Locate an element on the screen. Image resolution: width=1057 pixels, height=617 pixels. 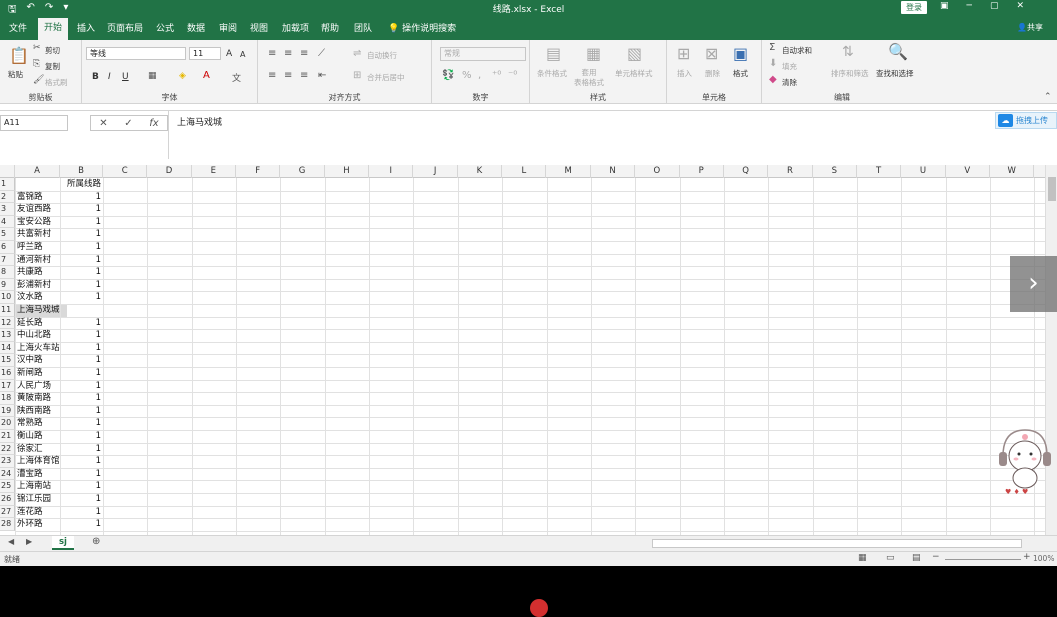
cell-a25: 上海南站 is located at coordinates (38, 486).